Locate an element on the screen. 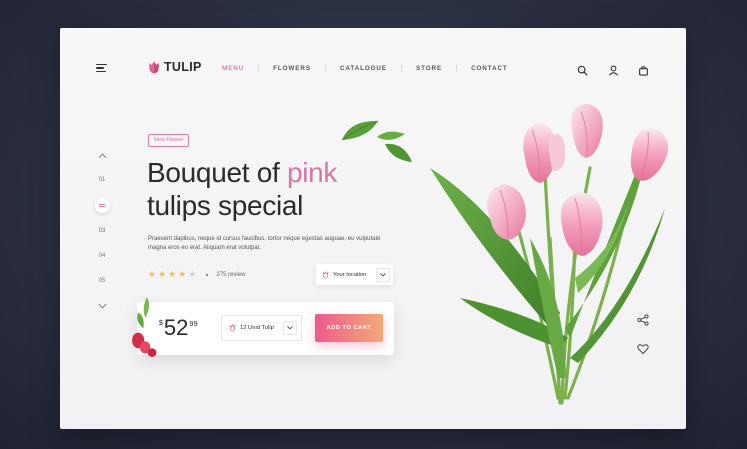 The width and height of the screenshot is (747, 449). cart-icon is located at coordinates (643, 70).